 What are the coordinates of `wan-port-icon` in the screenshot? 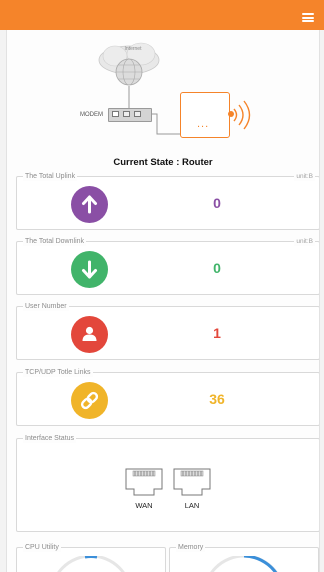 It's located at (144, 484).